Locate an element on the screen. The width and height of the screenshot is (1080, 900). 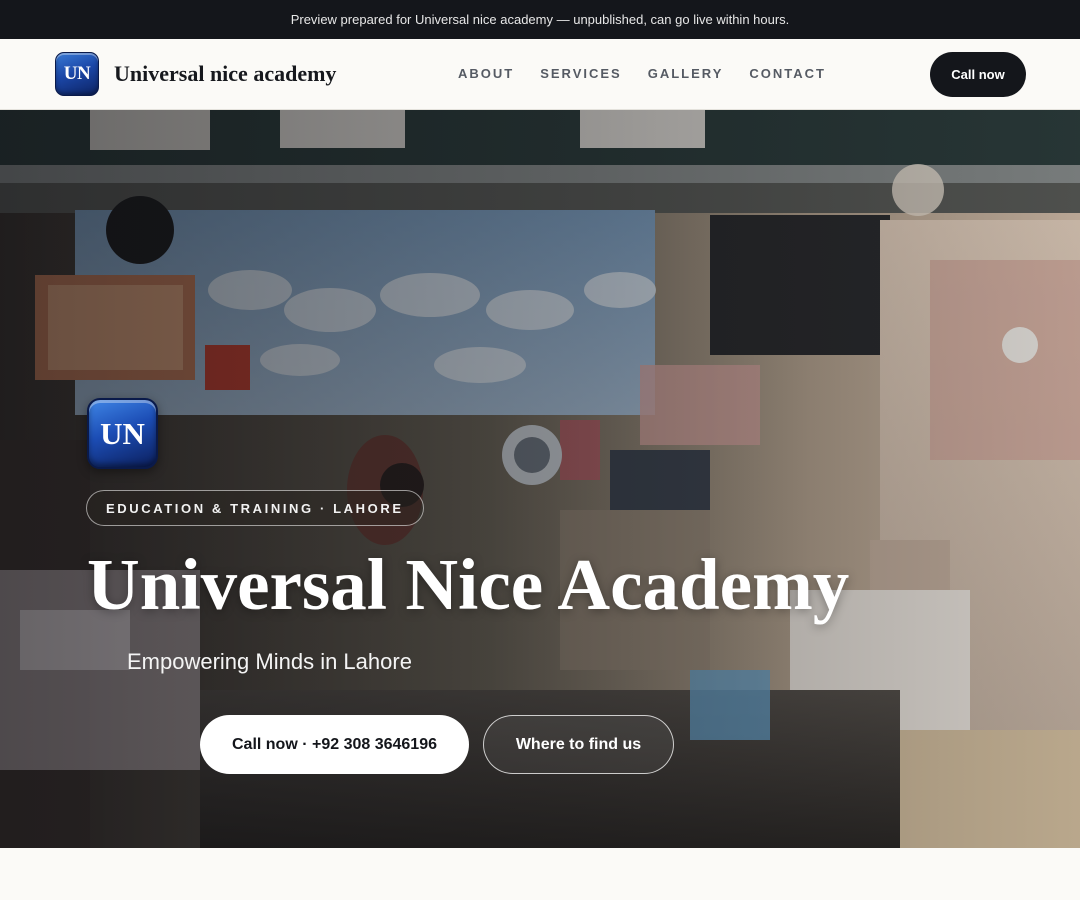
nav-about: ABOUT is located at coordinates (486, 73).